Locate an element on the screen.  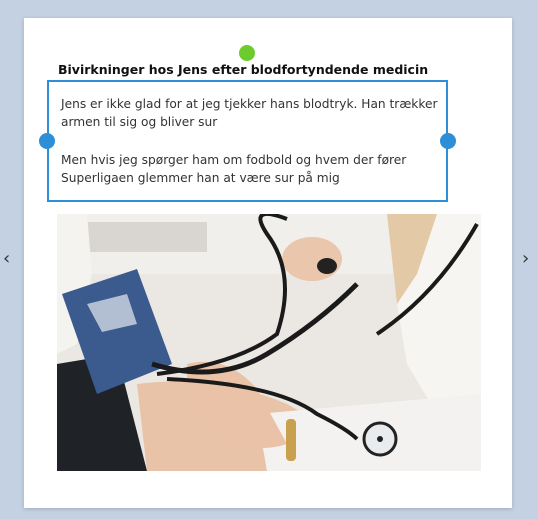
resize-handle-left is located at coordinates (47, 141).